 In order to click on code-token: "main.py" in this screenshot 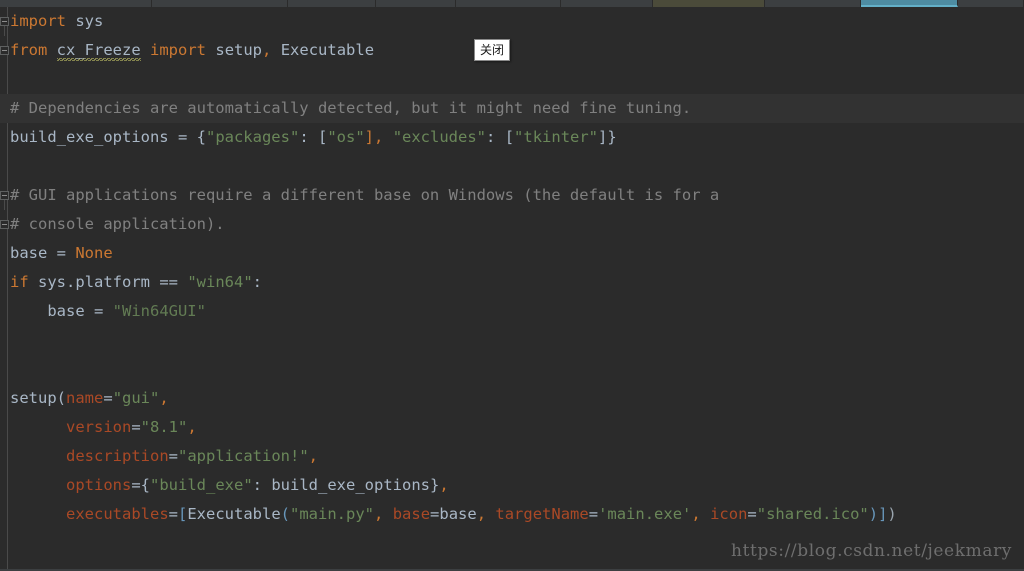, I will do `click(332, 514)`.